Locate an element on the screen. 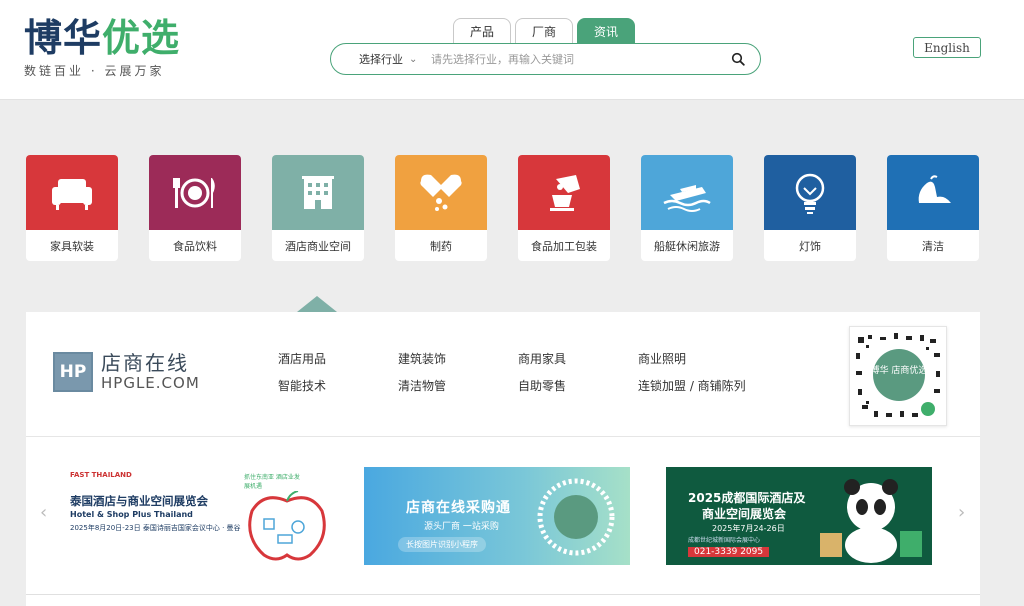  brand-name: 店商在线 is located at coordinates (145, 363).